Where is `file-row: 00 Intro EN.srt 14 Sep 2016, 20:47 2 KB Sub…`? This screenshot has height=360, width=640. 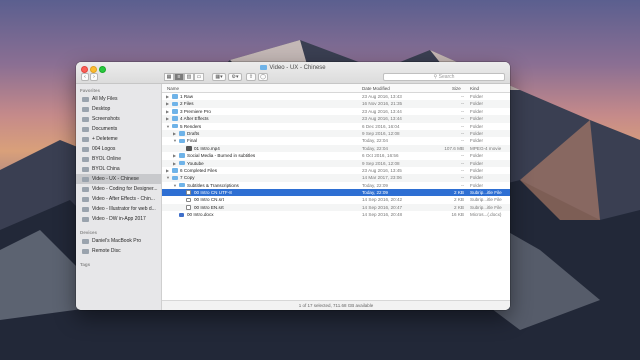 file-row: 00 Intro EN.srt 14 Sep 2016, 20:47 2 KB Sub… is located at coordinates (336, 207).